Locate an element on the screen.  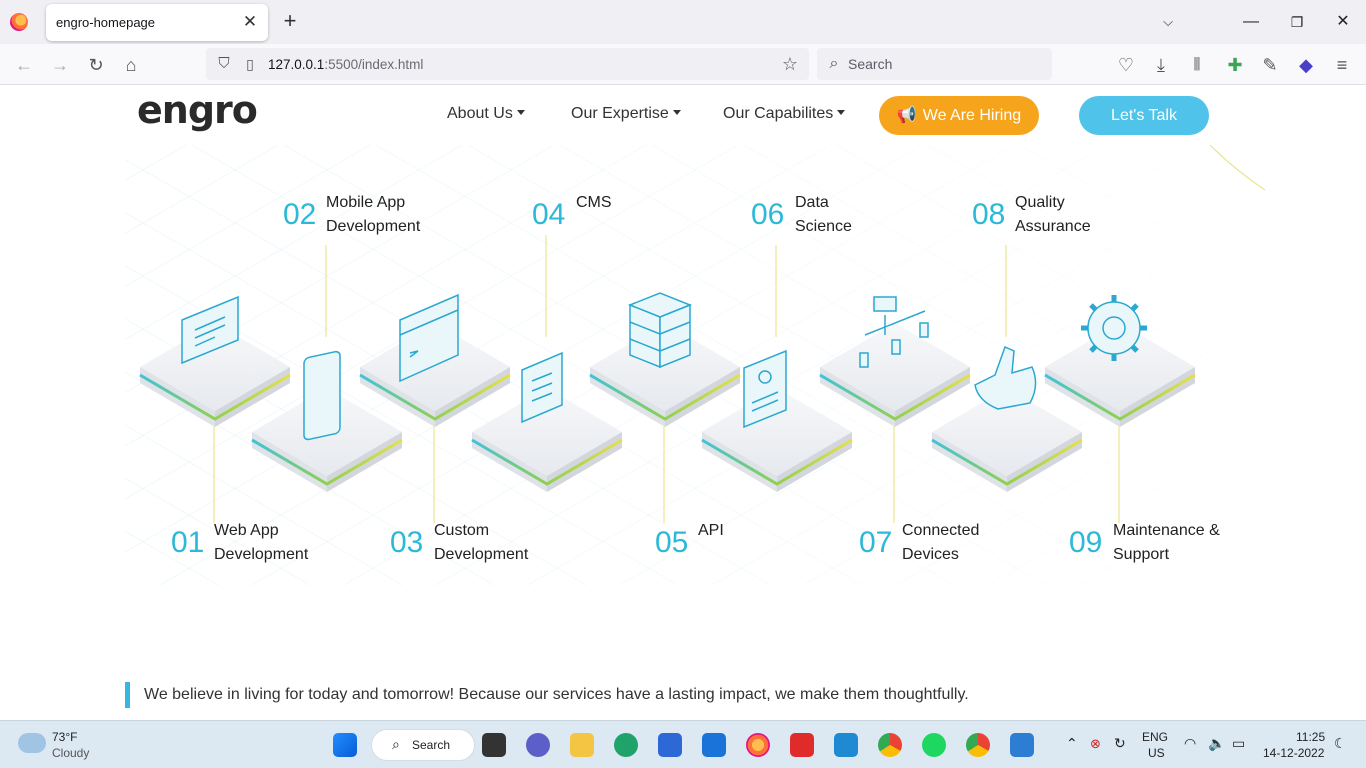
forward-icon: → is located at coordinates (60, 65).